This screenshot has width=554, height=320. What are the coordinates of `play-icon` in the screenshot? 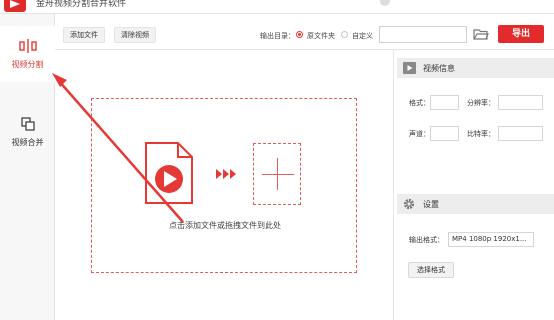 It's located at (409, 69).